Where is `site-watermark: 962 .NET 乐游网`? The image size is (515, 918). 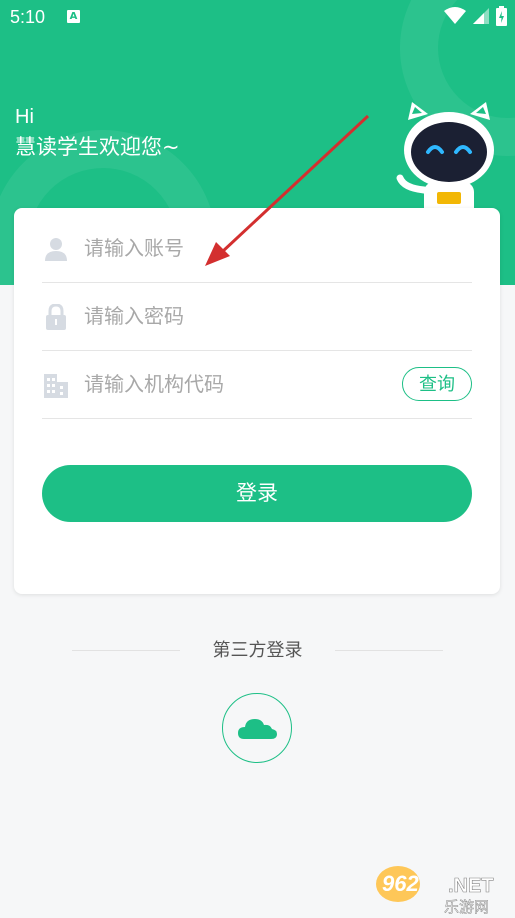 site-watermark: 962 .NET 乐游网 is located at coordinates (443, 889).